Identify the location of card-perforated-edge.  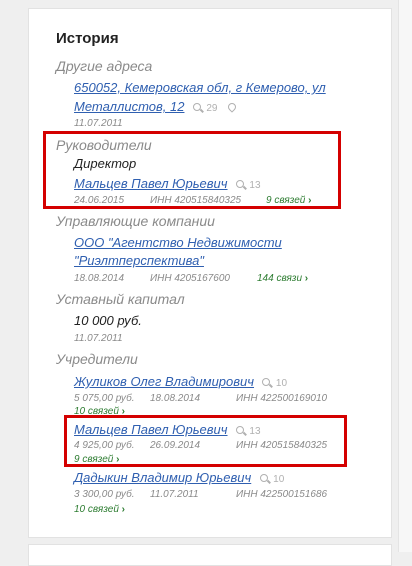
(27, 272).